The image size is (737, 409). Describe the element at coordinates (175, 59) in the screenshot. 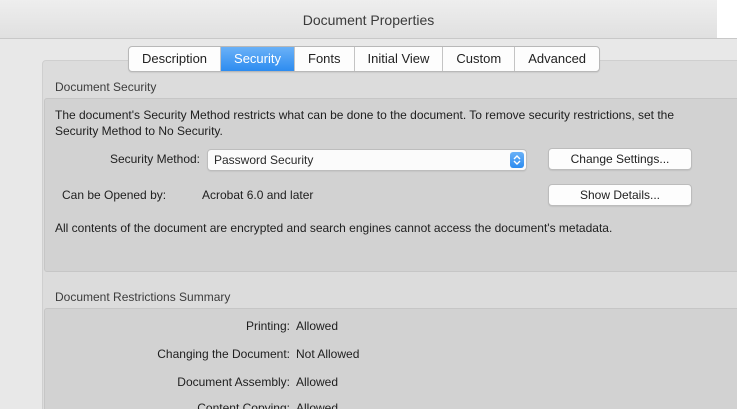

I see `tab-description: Description` at that location.